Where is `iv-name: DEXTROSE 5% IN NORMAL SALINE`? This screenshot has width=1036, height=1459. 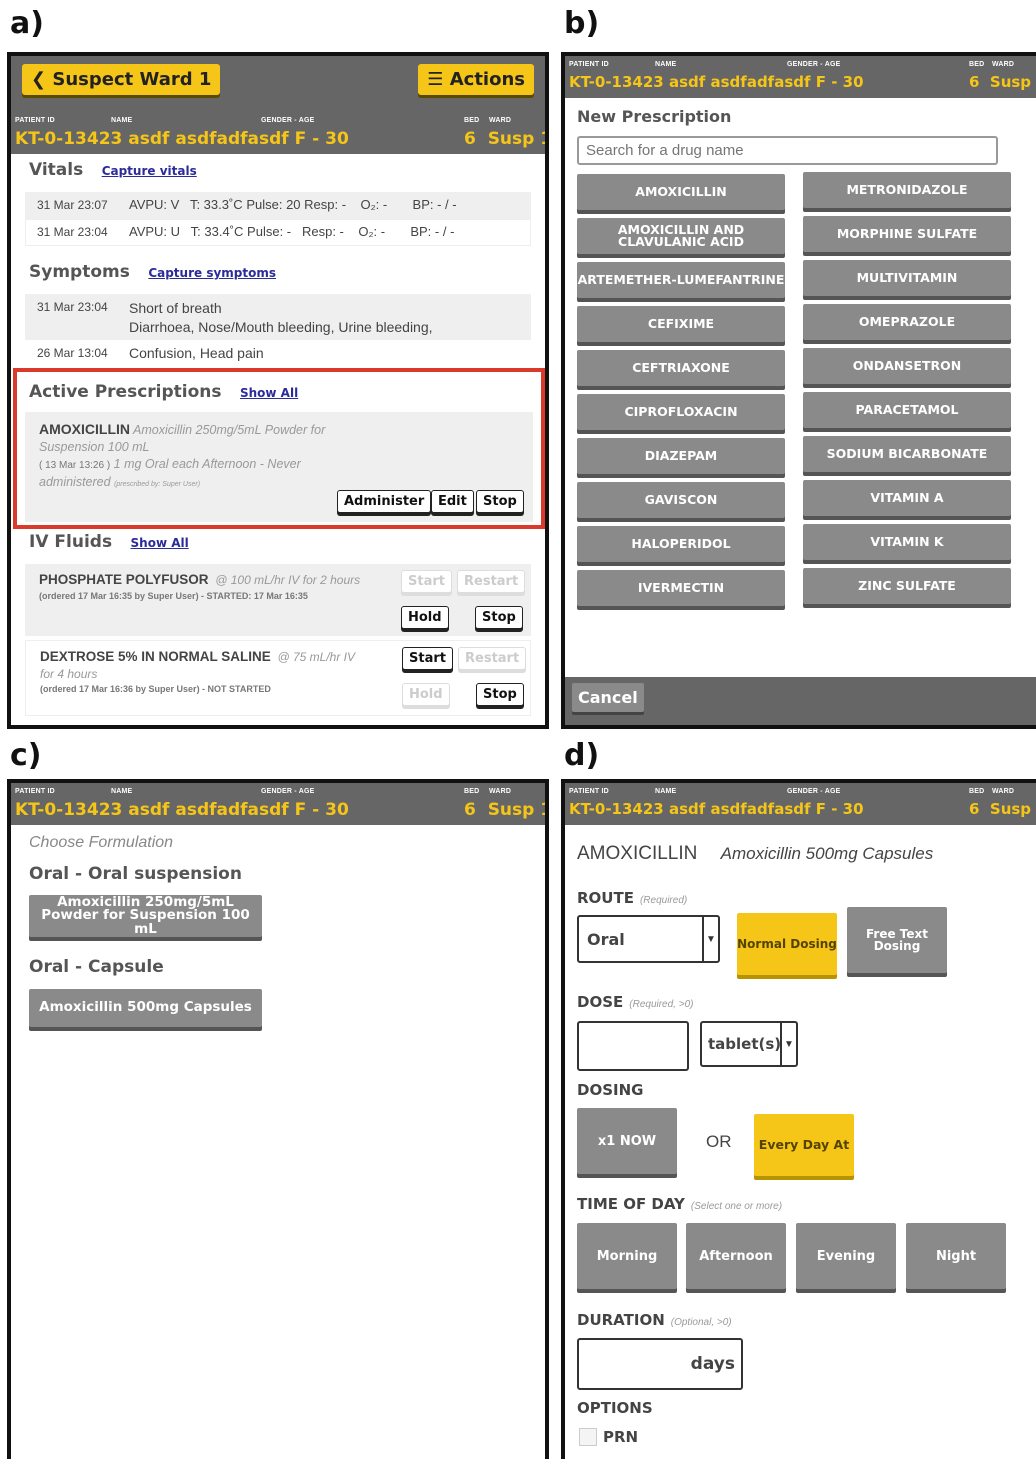 iv-name: DEXTROSE 5% IN NORMAL SALINE is located at coordinates (155, 656).